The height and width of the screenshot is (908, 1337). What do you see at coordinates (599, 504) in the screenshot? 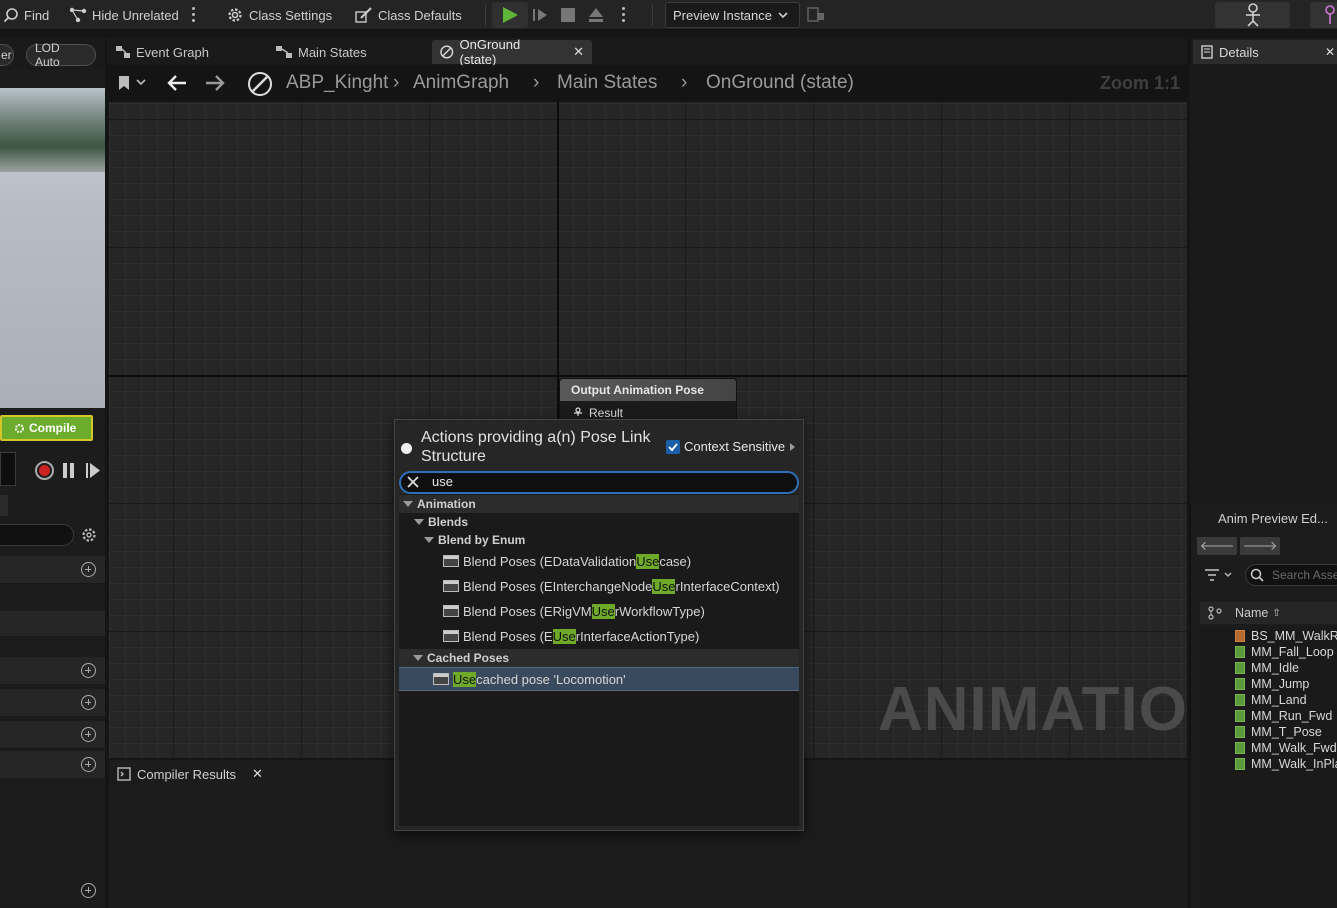
I see `category-animation: Animation` at bounding box center [599, 504].